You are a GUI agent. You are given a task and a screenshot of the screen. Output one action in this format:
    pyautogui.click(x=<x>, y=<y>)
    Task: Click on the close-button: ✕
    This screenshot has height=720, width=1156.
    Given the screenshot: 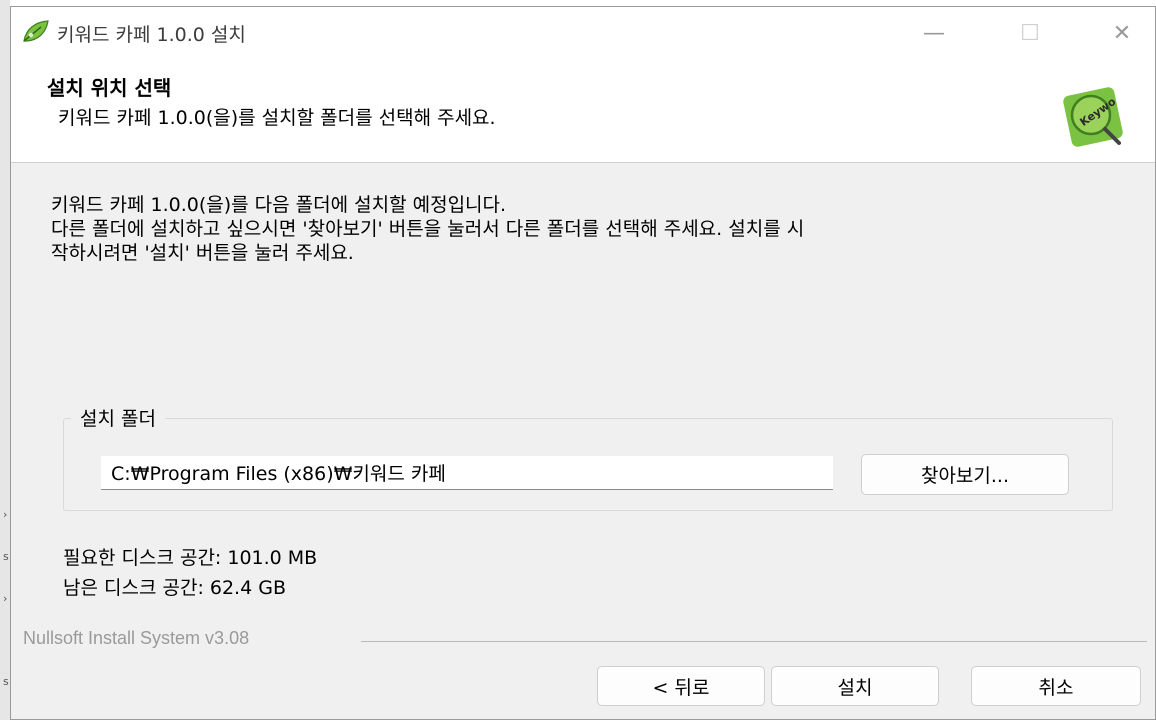 What is the action you would take?
    pyautogui.click(x=1122, y=33)
    